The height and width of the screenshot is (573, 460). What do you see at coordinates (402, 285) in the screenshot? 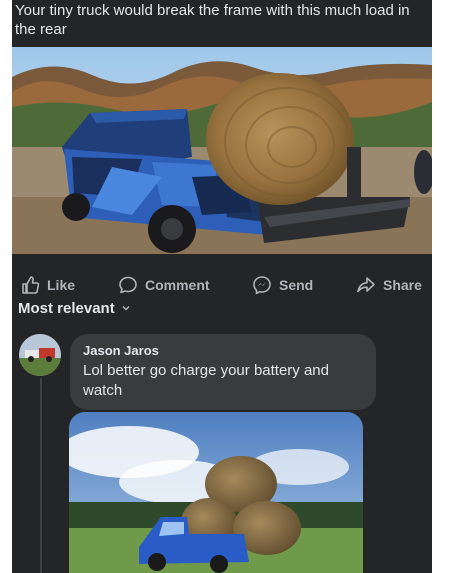
I see `share-label: Share` at bounding box center [402, 285].